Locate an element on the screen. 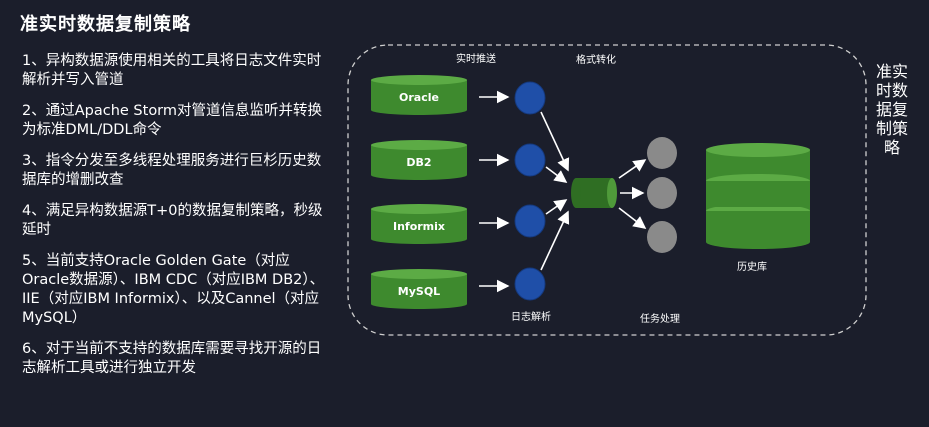  label-task-process: 任务处理 is located at coordinates (660, 318).